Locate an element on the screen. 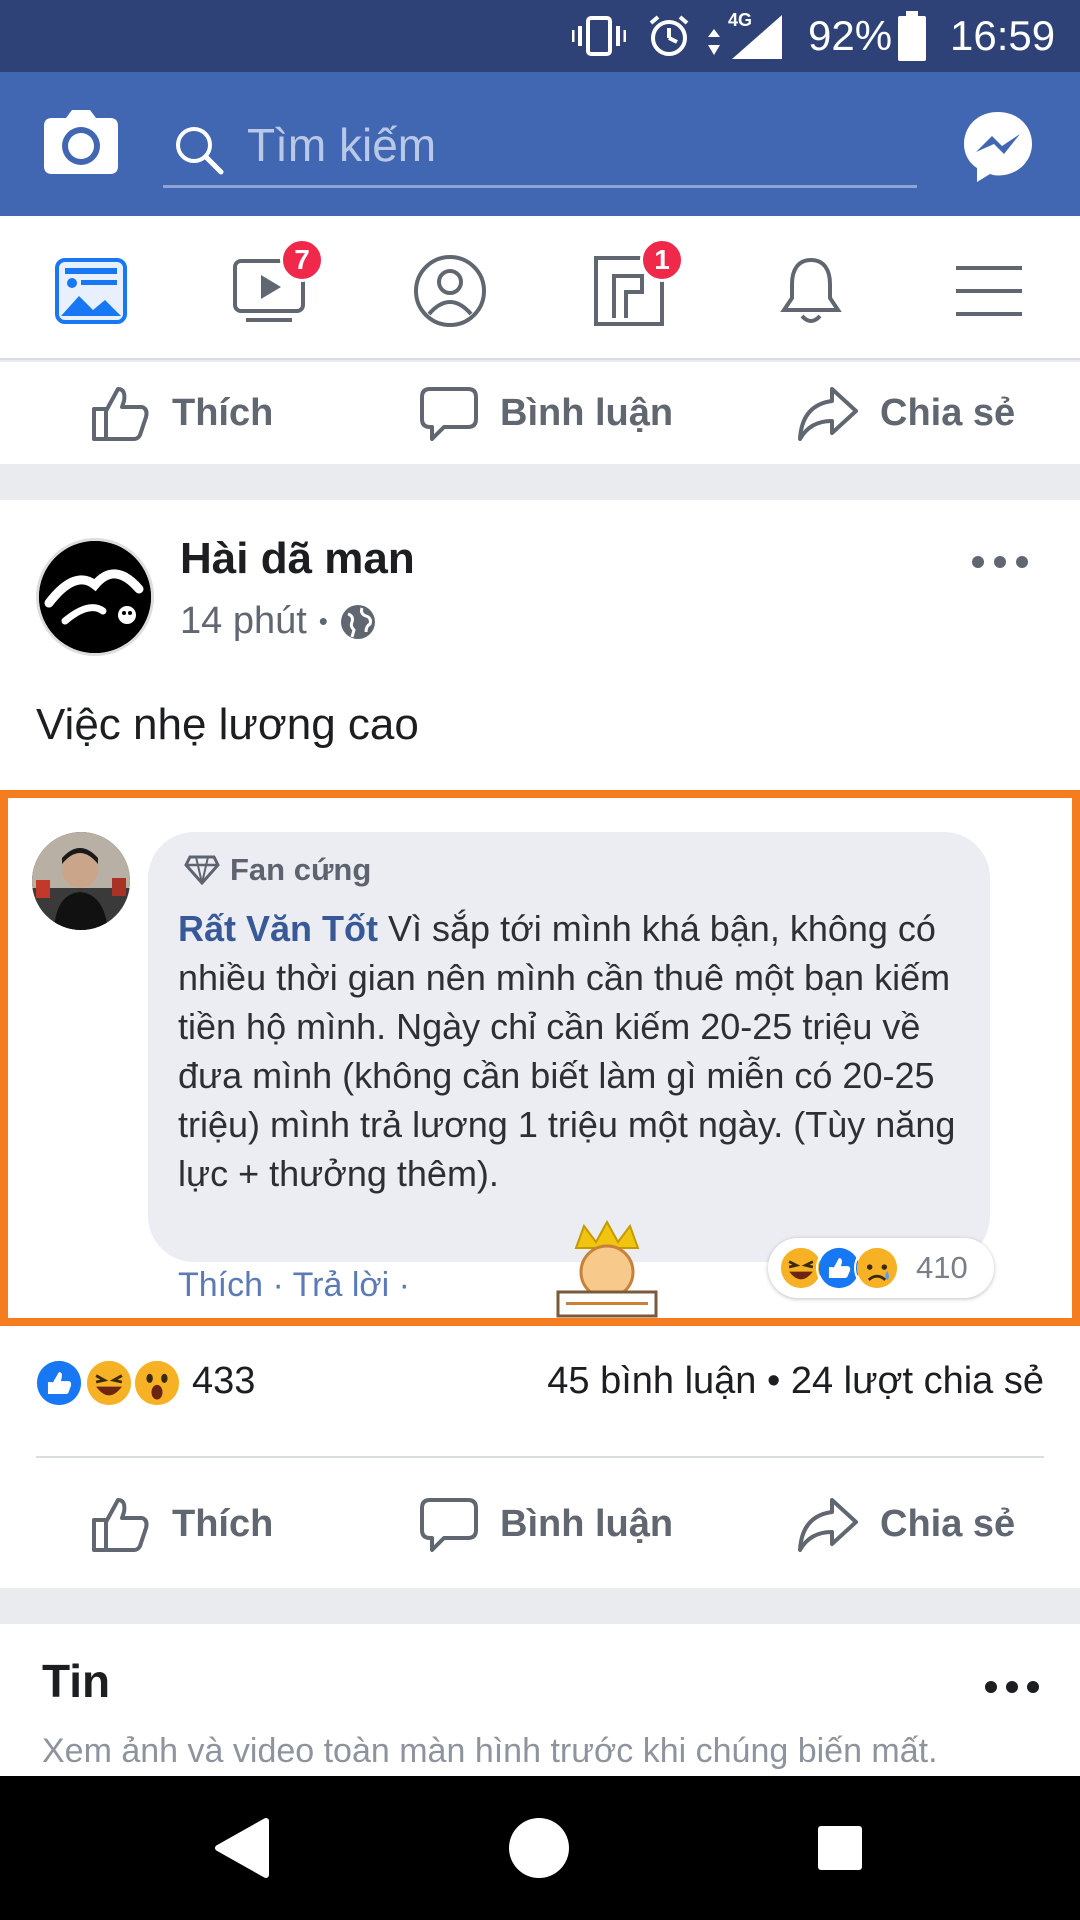 This screenshot has width=1080, height=1920. recents-square-icon is located at coordinates (840, 1848).